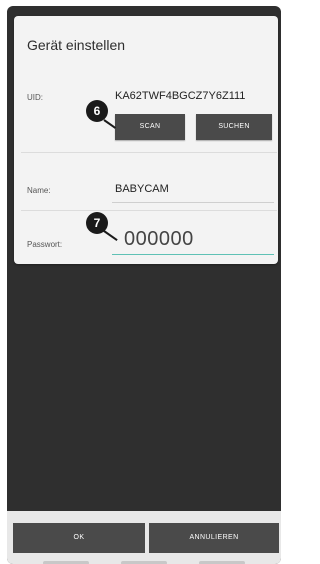 The height and width of the screenshot is (564, 320). Describe the element at coordinates (142, 189) in the screenshot. I see `name-field: BABYCAM` at that location.